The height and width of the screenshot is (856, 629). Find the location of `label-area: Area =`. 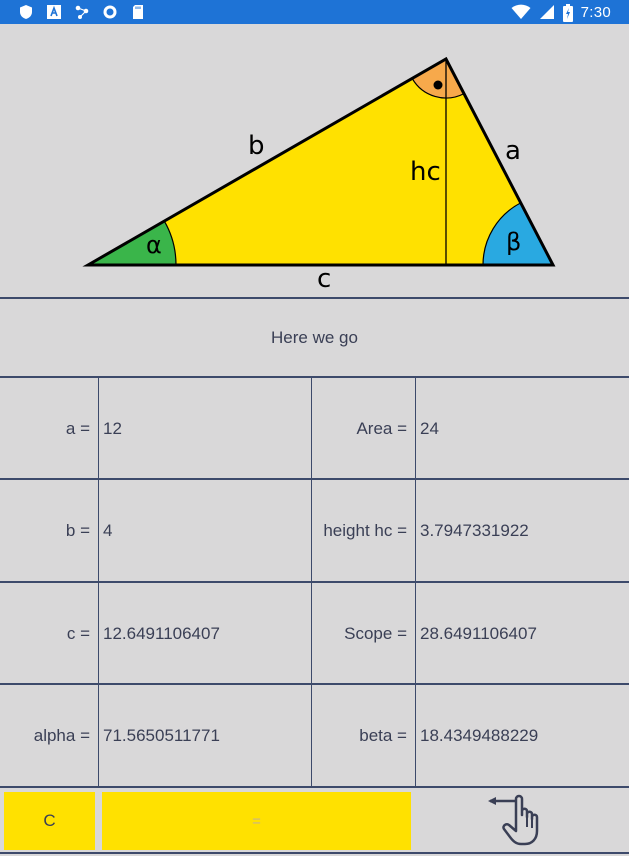

label-area: Area = is located at coordinates (381, 428).